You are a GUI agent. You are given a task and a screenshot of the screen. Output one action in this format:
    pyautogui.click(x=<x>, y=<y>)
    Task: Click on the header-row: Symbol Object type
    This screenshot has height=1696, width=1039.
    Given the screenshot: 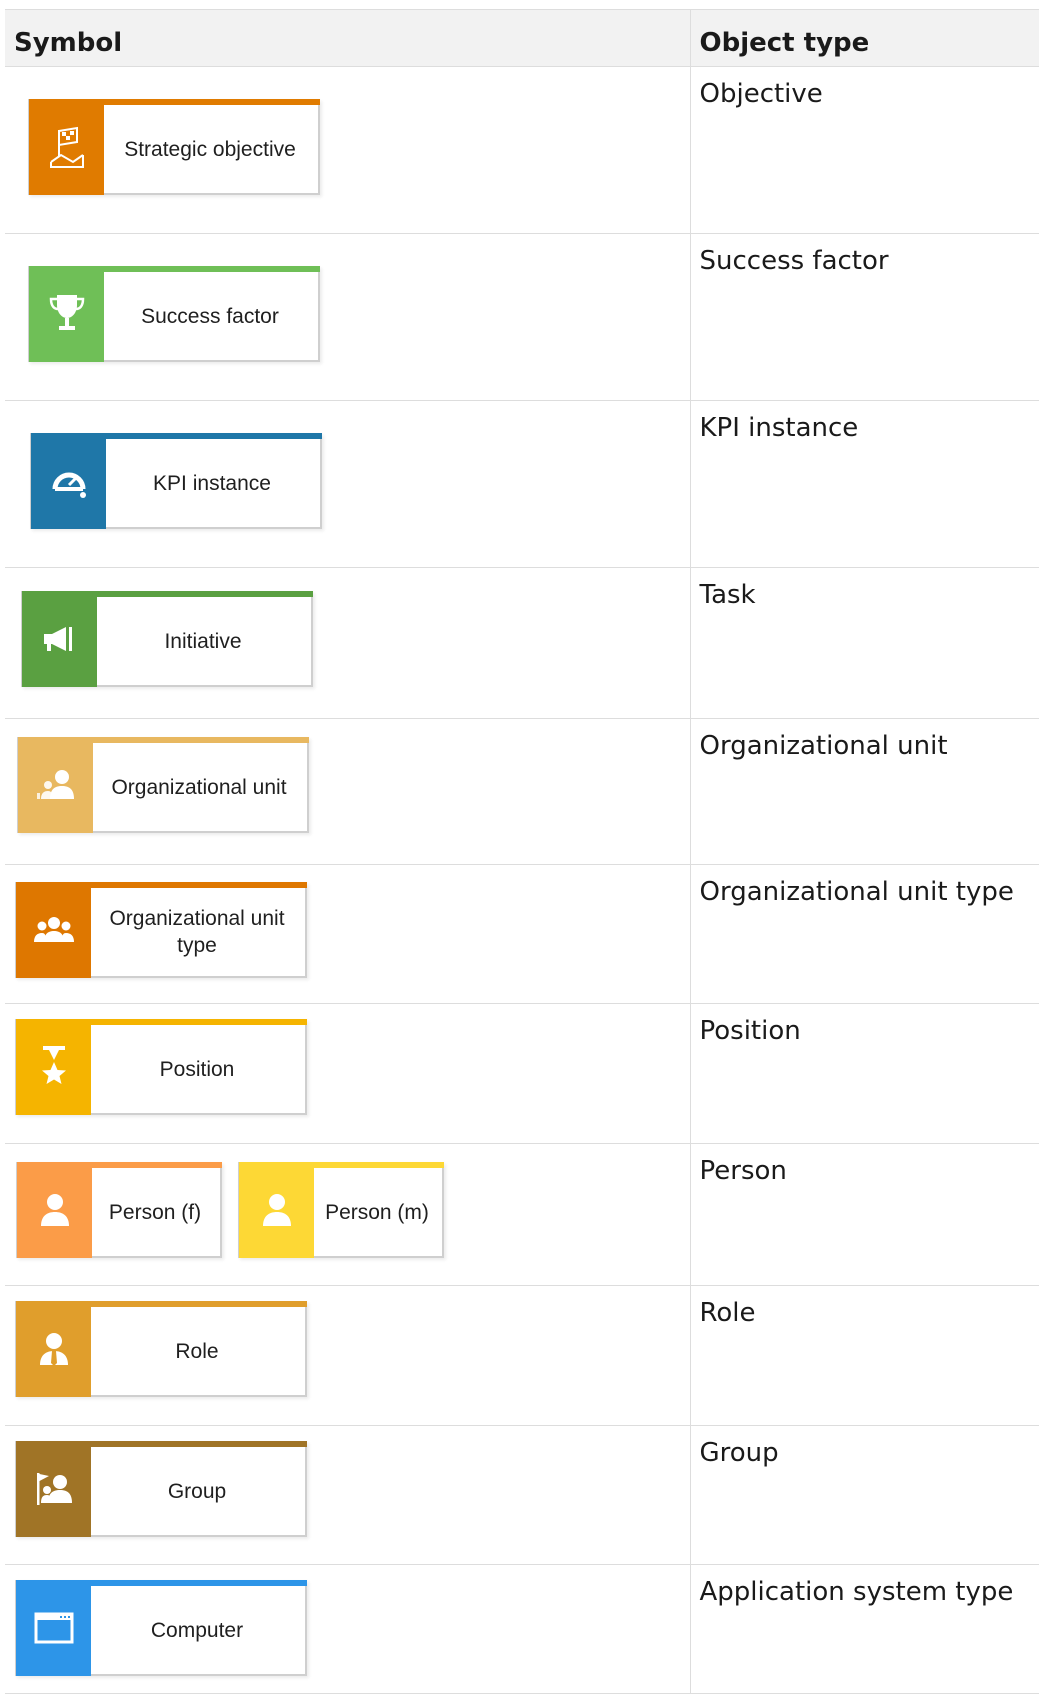 What is the action you would take?
    pyautogui.click(x=522, y=38)
    